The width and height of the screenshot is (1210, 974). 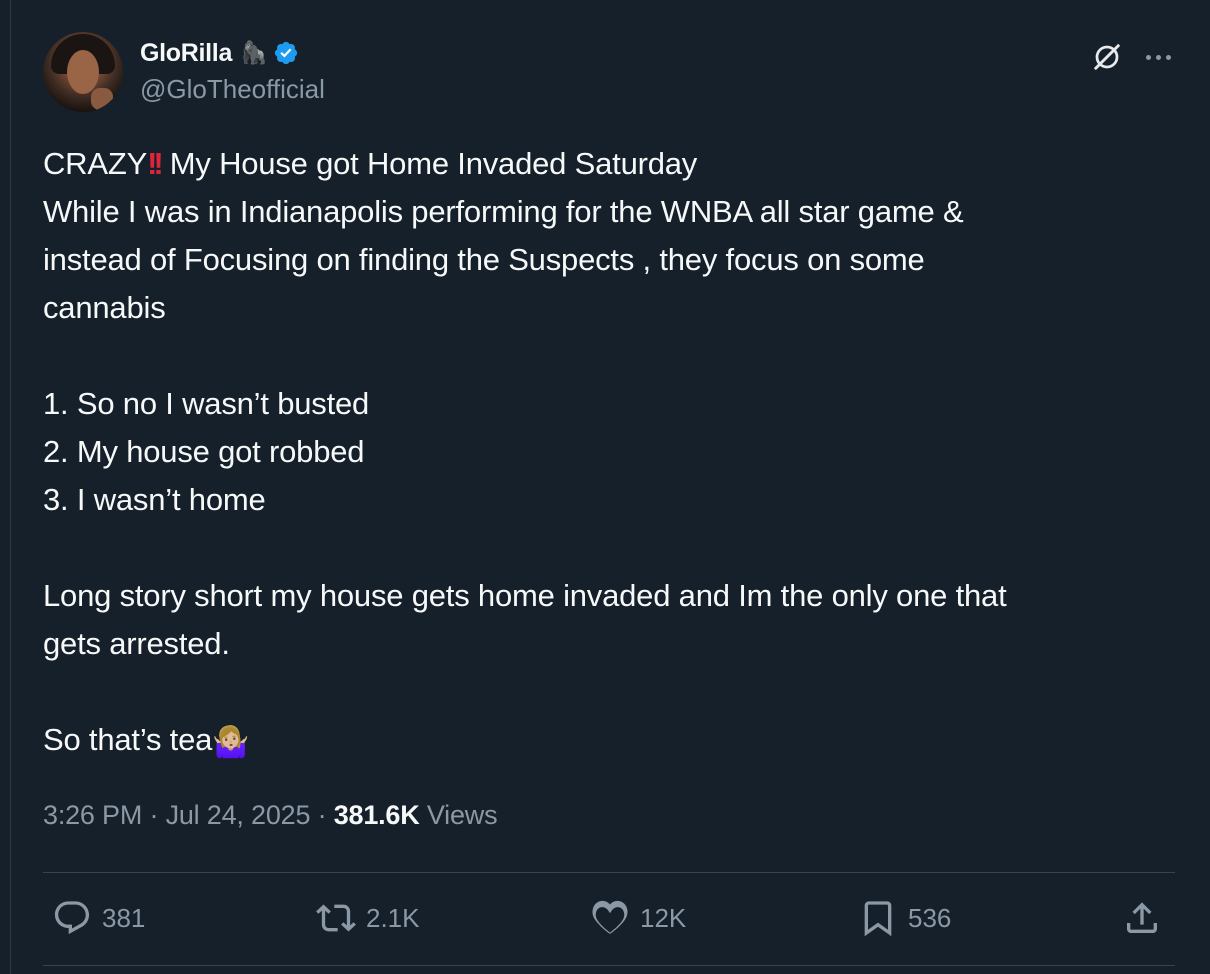 What do you see at coordinates (98, 918) in the screenshot?
I see `reply-button: 381` at bounding box center [98, 918].